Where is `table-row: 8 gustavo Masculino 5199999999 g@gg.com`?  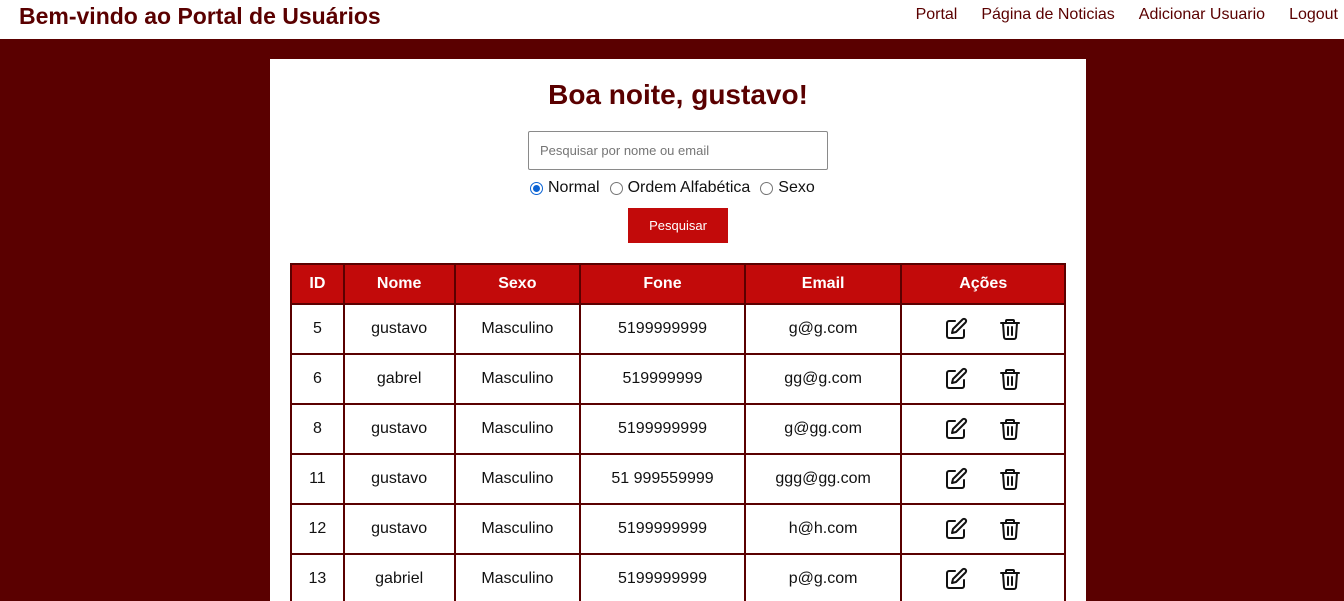
table-row: 8 gustavo Masculino 5199999999 g@gg.com is located at coordinates (678, 429).